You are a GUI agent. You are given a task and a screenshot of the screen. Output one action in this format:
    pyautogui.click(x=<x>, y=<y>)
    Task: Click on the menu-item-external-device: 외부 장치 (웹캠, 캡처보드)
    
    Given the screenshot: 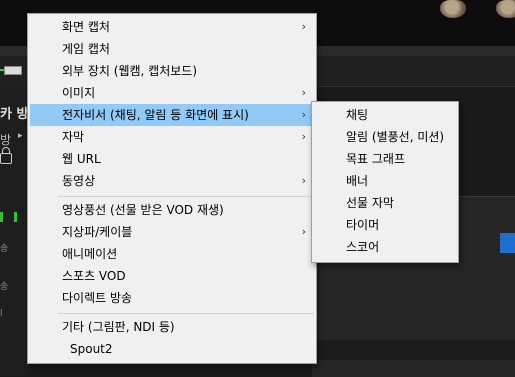 What is the action you would take?
    pyautogui.click(x=172, y=71)
    